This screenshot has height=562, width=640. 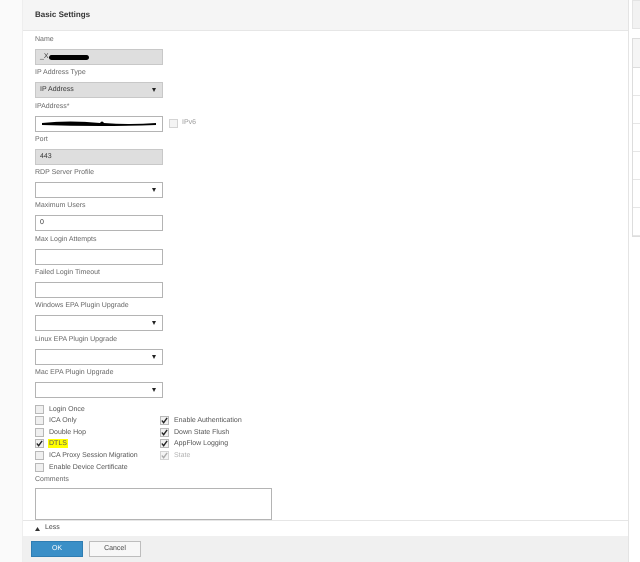 What do you see at coordinates (153, 504) in the screenshot?
I see `comments-field` at bounding box center [153, 504].